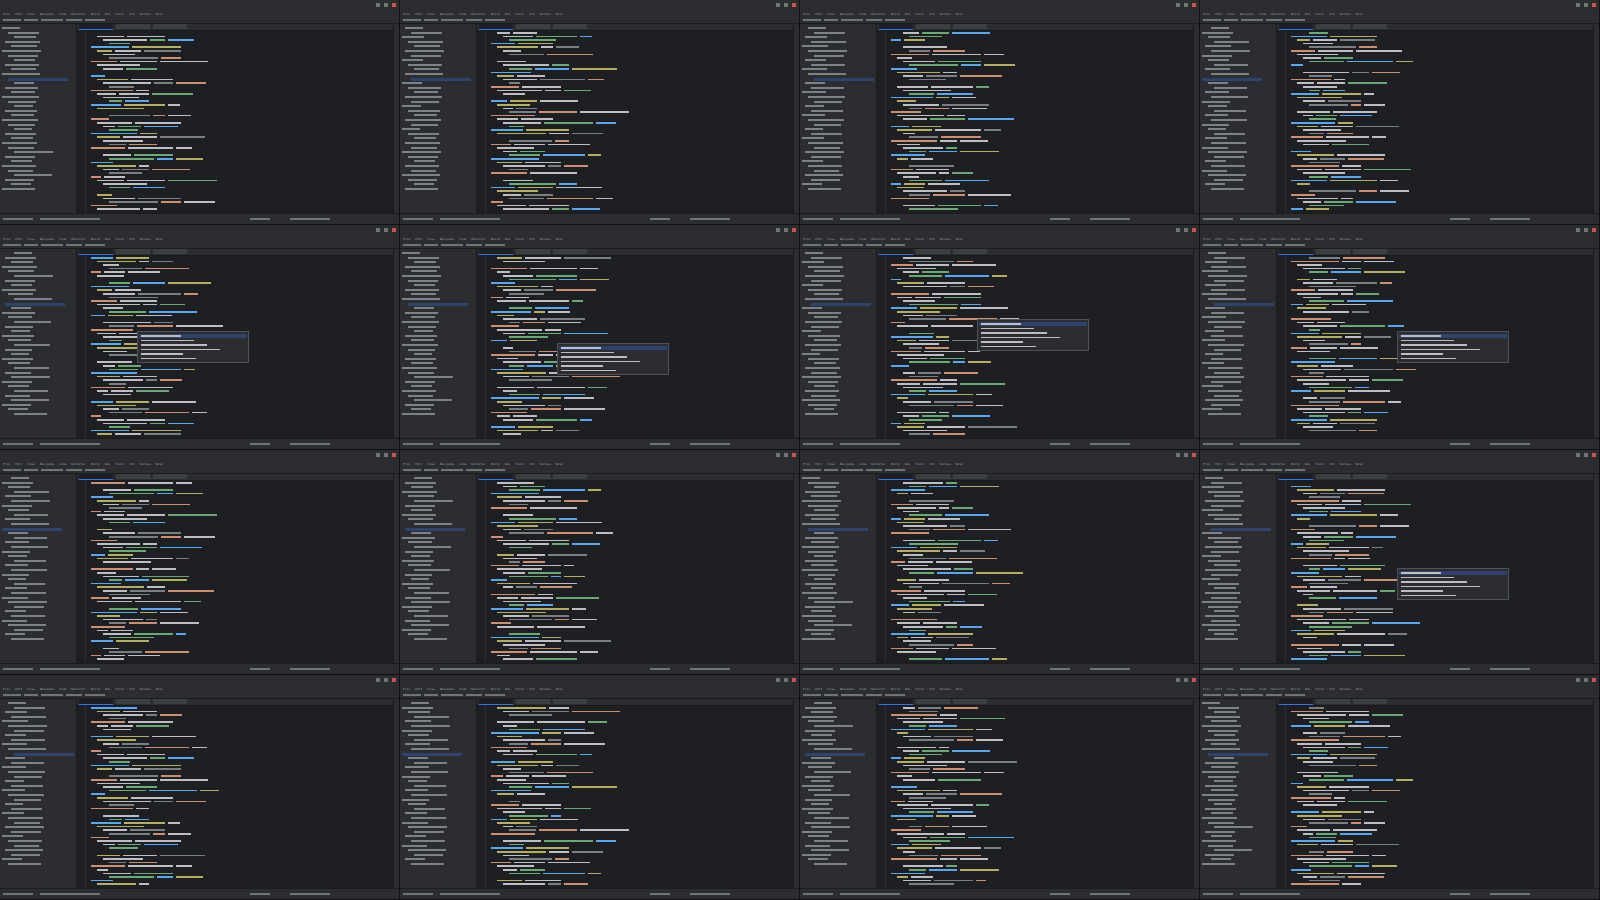 This screenshot has height=900, width=1600. I want to click on code-editor, so click(1038, 569).